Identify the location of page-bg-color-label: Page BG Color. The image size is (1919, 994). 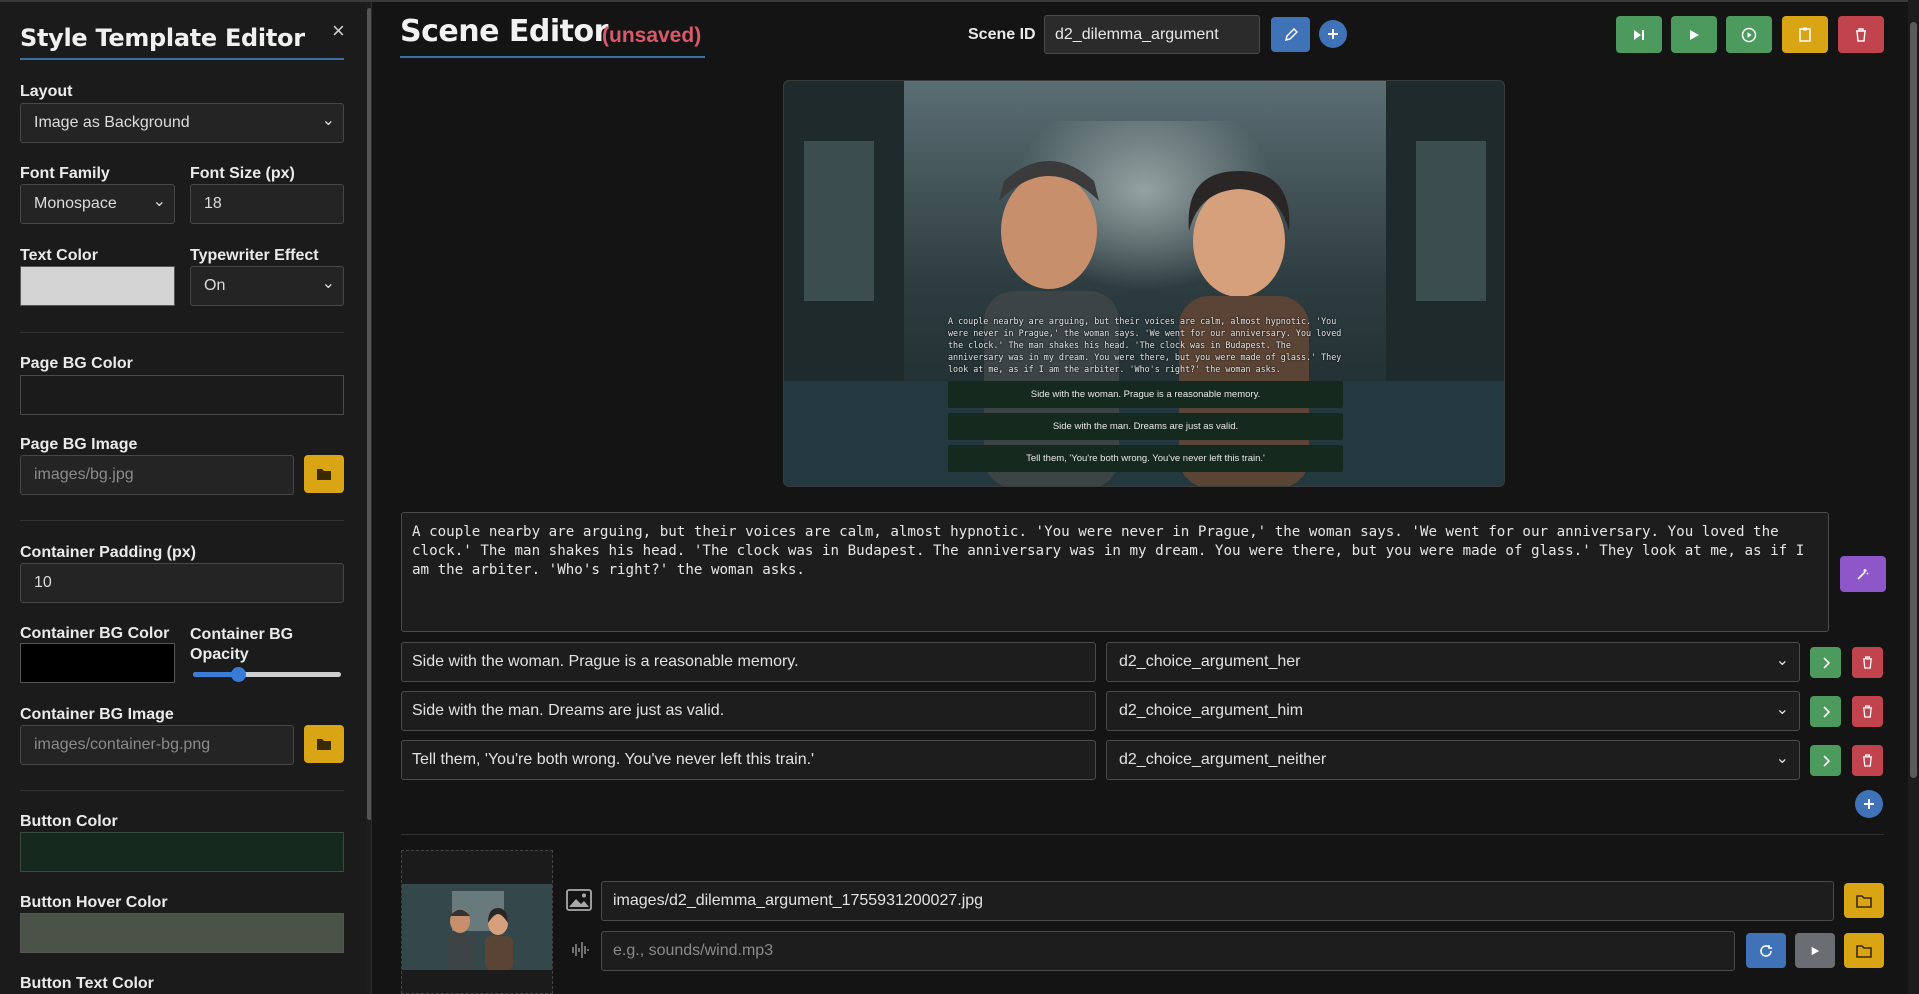
(76, 363).